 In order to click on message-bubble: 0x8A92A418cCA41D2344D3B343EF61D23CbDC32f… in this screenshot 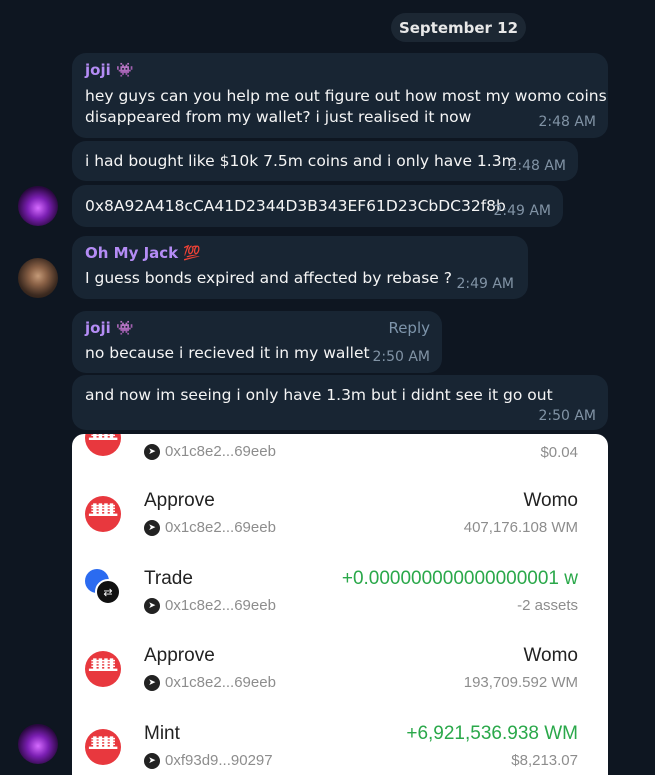, I will do `click(317, 206)`.